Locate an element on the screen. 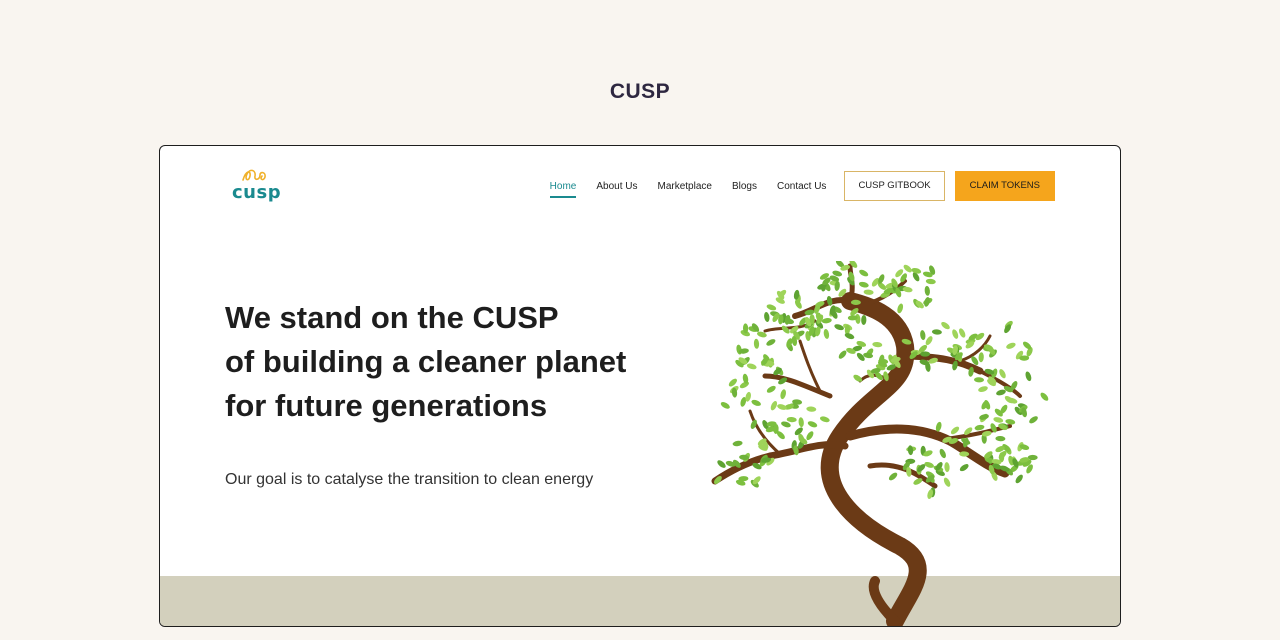 The image size is (1280, 640). nav-about-us: About Us is located at coordinates (616, 186).